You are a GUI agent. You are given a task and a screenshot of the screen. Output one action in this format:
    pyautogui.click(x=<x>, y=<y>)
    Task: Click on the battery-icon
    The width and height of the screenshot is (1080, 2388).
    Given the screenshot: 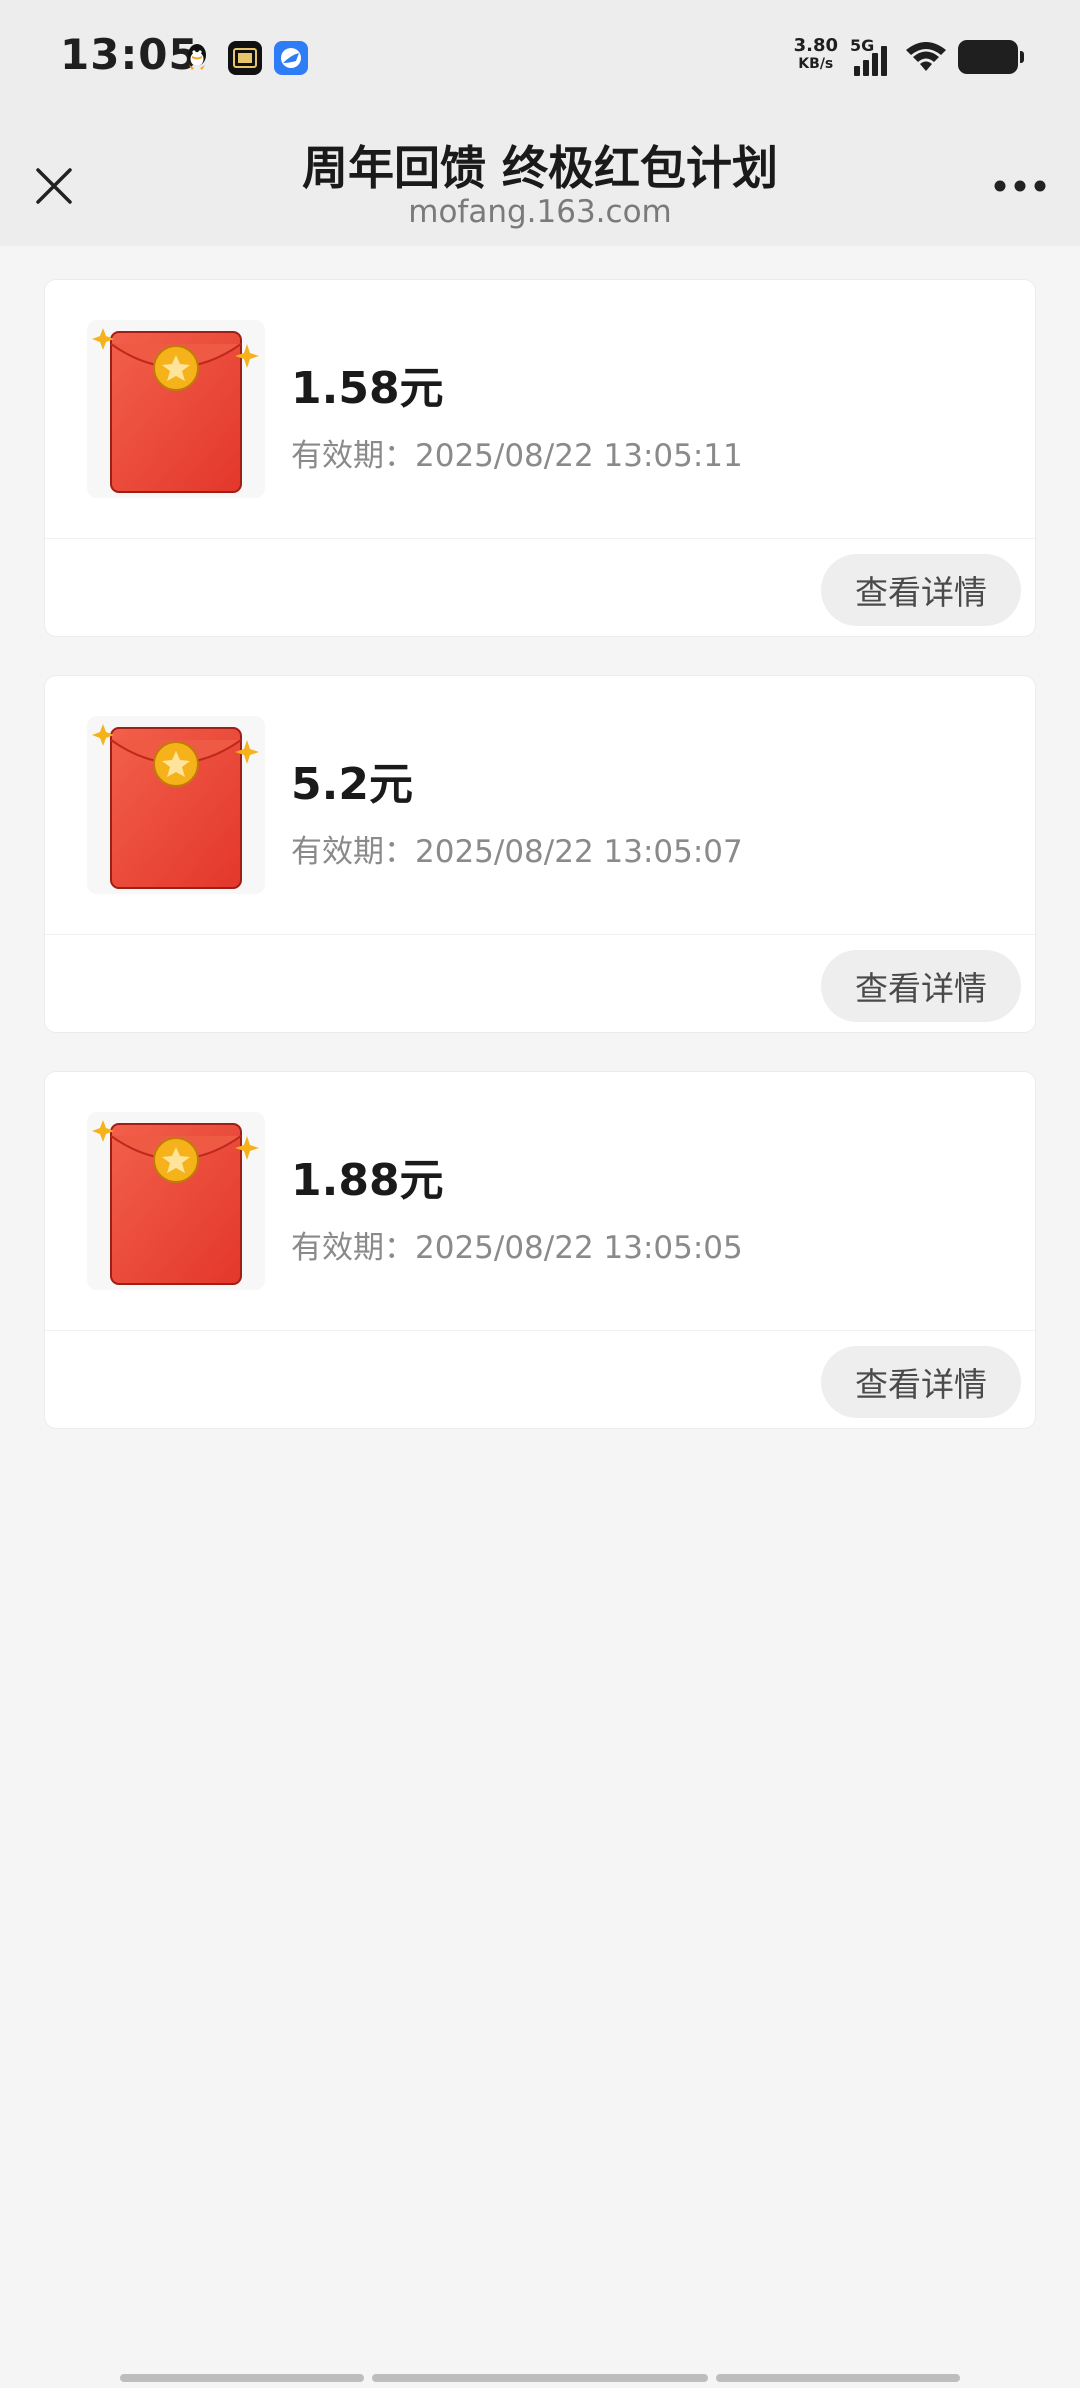 What is the action you would take?
    pyautogui.click(x=991, y=57)
    